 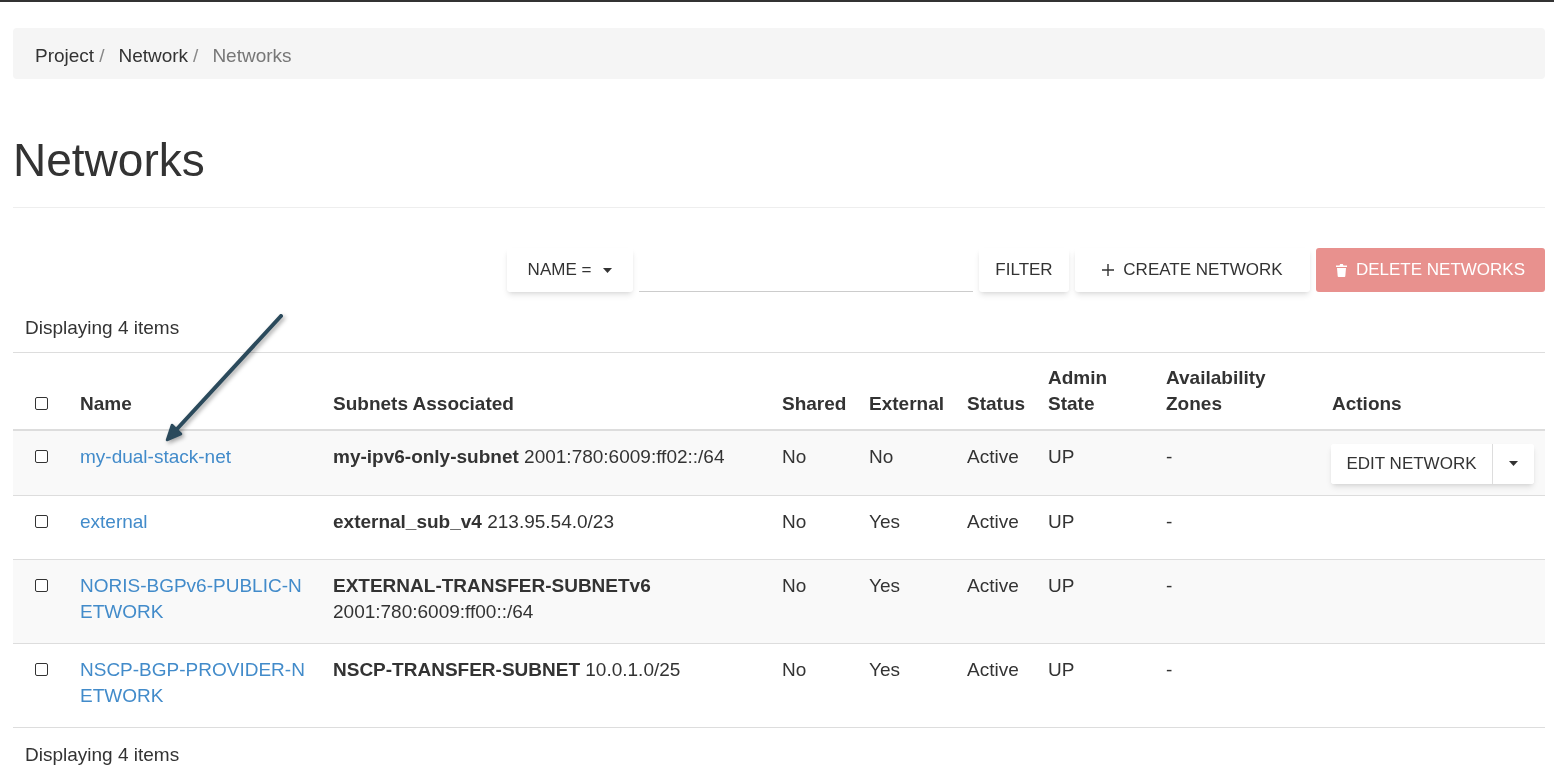 I want to click on column-header: Availability Zones, so click(x=1216, y=390).